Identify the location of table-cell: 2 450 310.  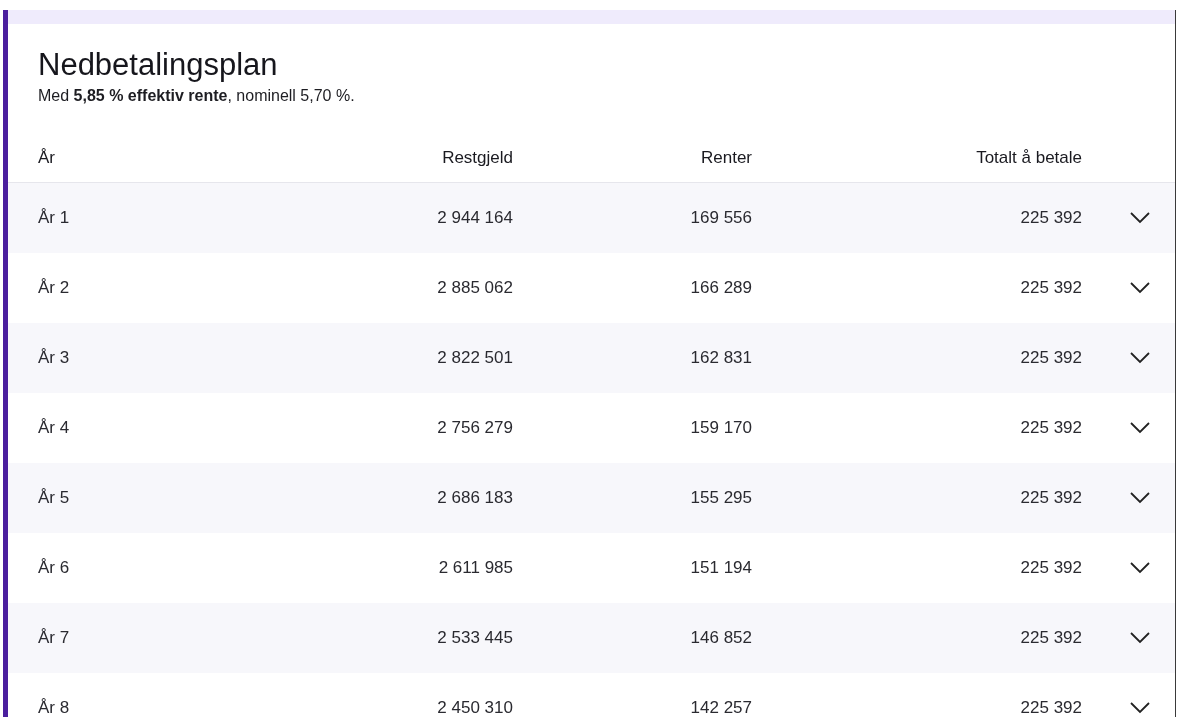
(475, 707).